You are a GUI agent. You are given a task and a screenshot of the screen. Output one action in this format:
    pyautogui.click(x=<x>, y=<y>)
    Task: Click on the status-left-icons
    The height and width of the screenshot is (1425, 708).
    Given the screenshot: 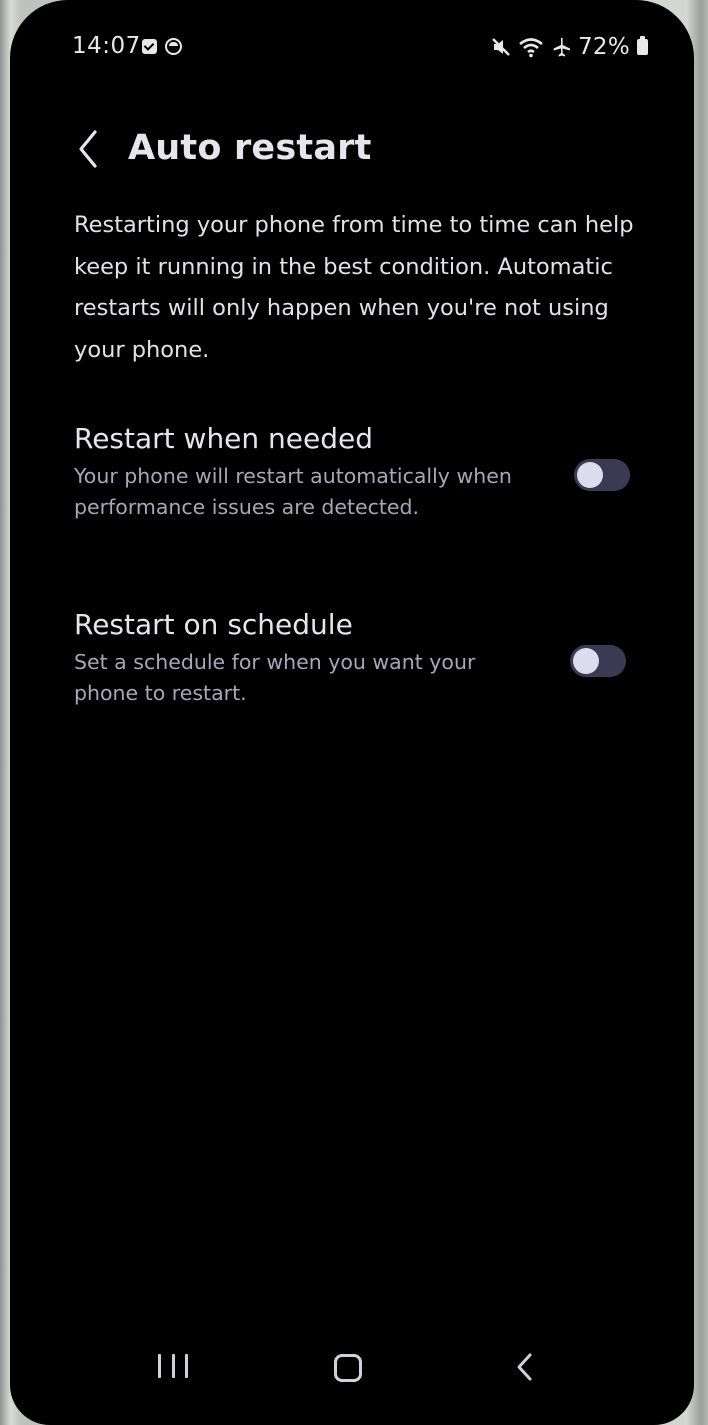 What is the action you would take?
    pyautogui.click(x=162, y=46)
    